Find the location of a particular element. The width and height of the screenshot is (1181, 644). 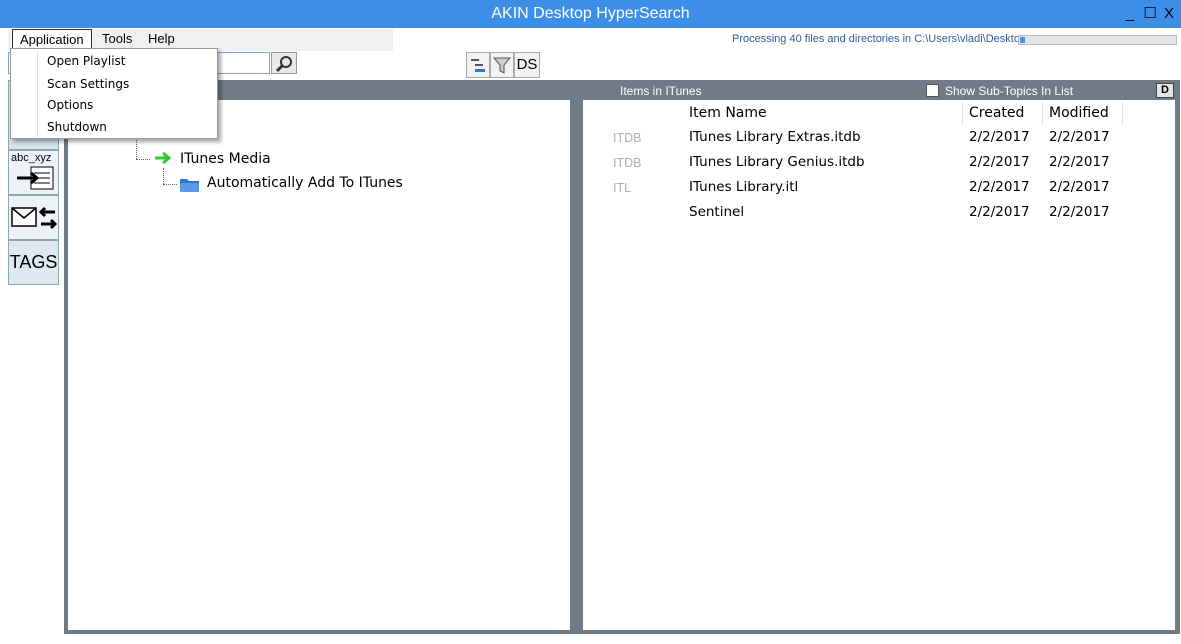

sidebar-abc-button: abc_xyz is located at coordinates (33, 172).